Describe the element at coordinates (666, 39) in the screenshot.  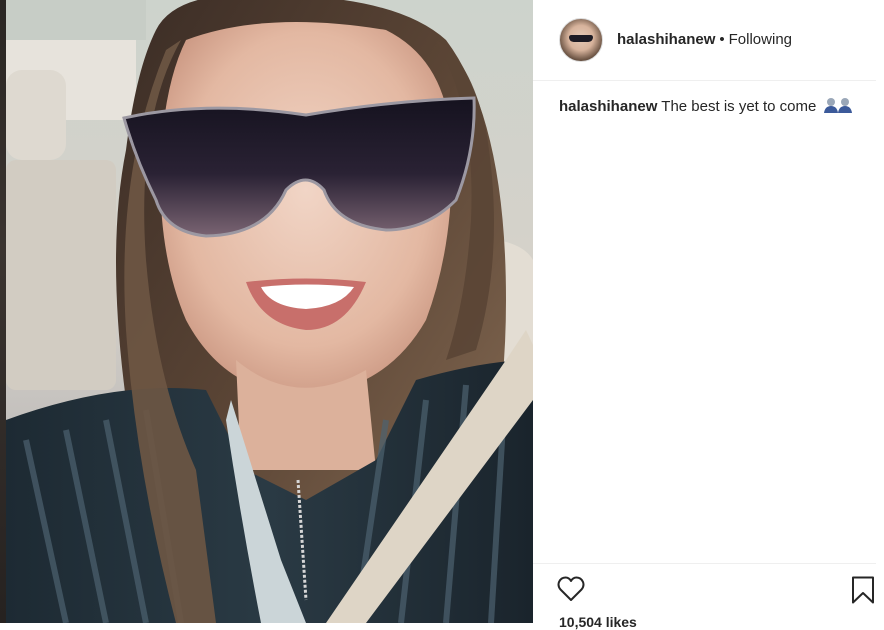
I see `username-link: halashihanew` at that location.